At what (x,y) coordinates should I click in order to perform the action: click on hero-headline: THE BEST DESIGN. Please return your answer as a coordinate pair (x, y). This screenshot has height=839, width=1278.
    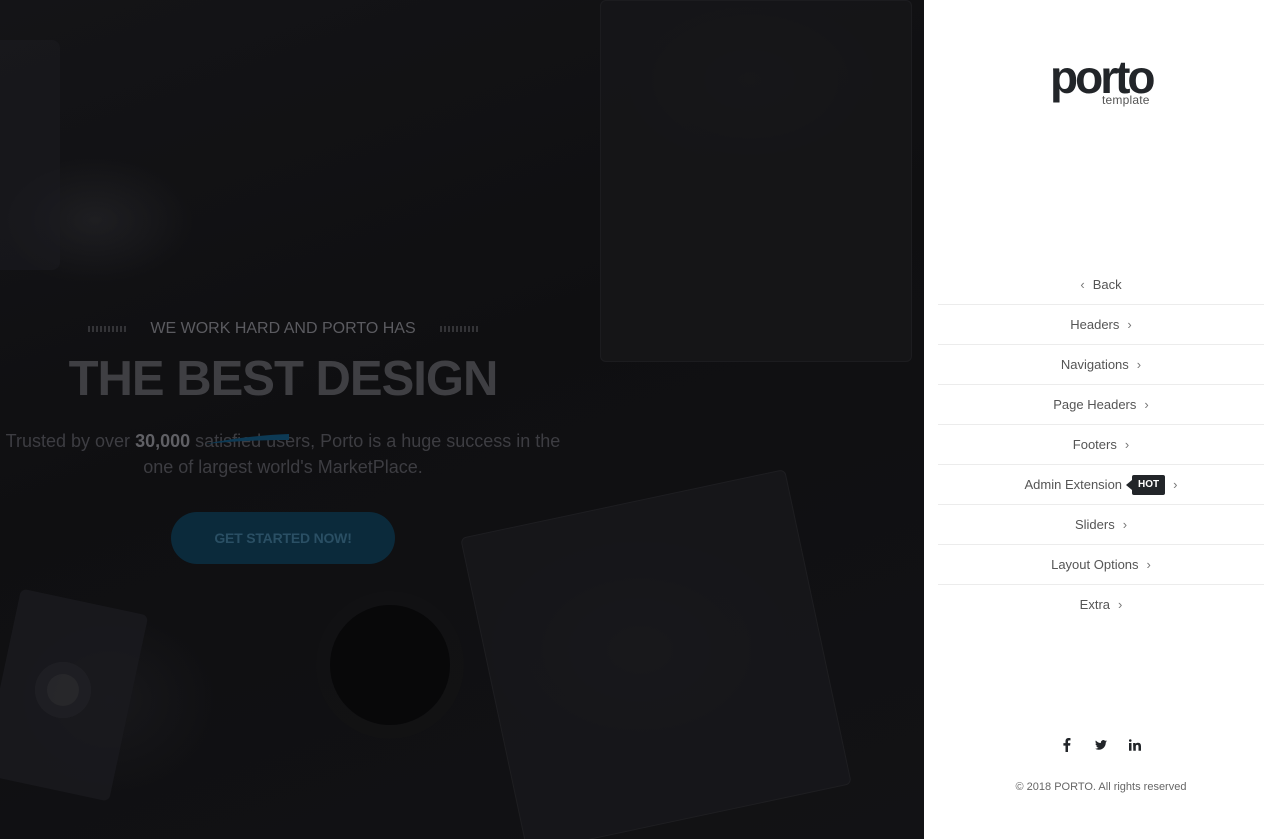
    Looking at the image, I should click on (283, 396).